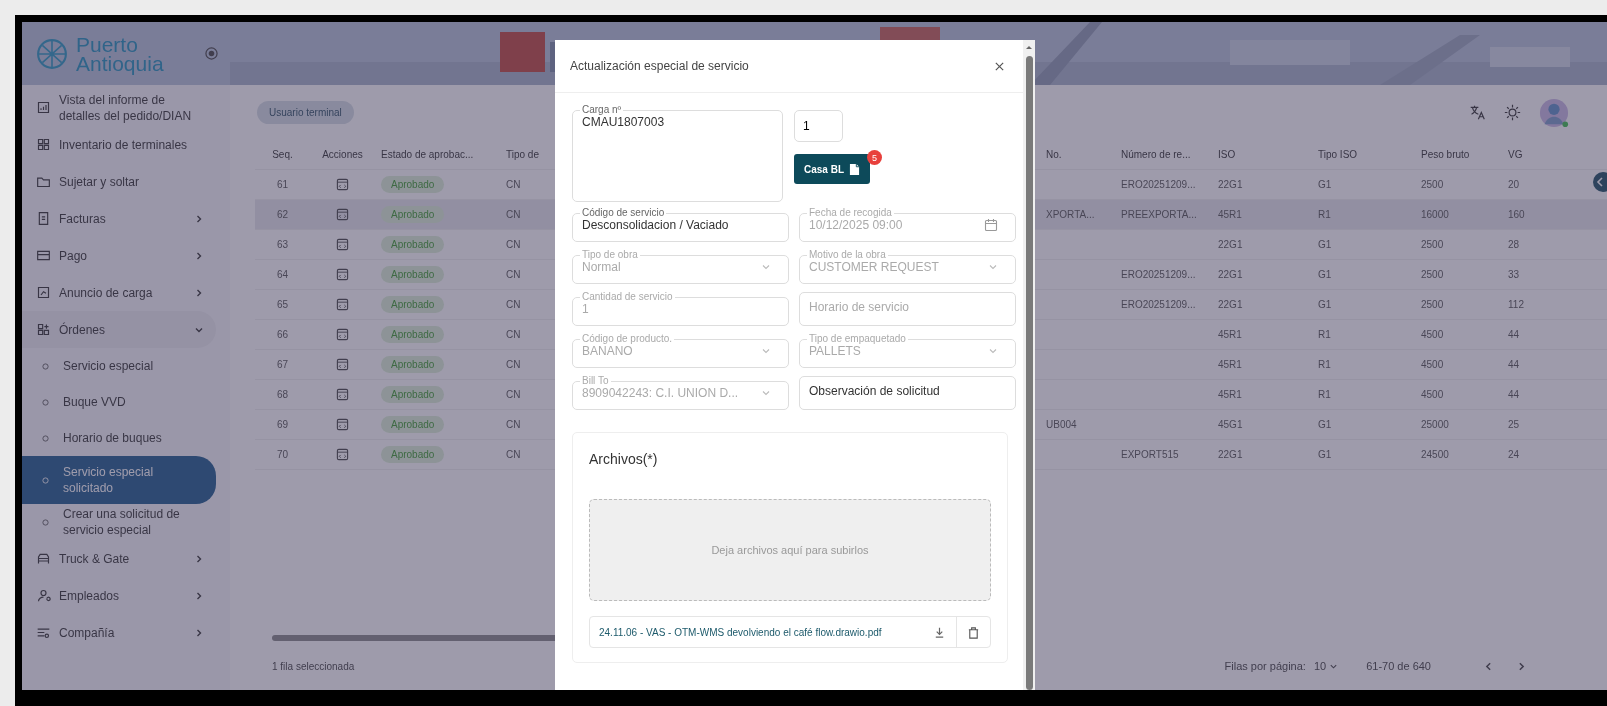 The width and height of the screenshot is (1607, 706). I want to click on field-label: Carga nº, so click(602, 110).